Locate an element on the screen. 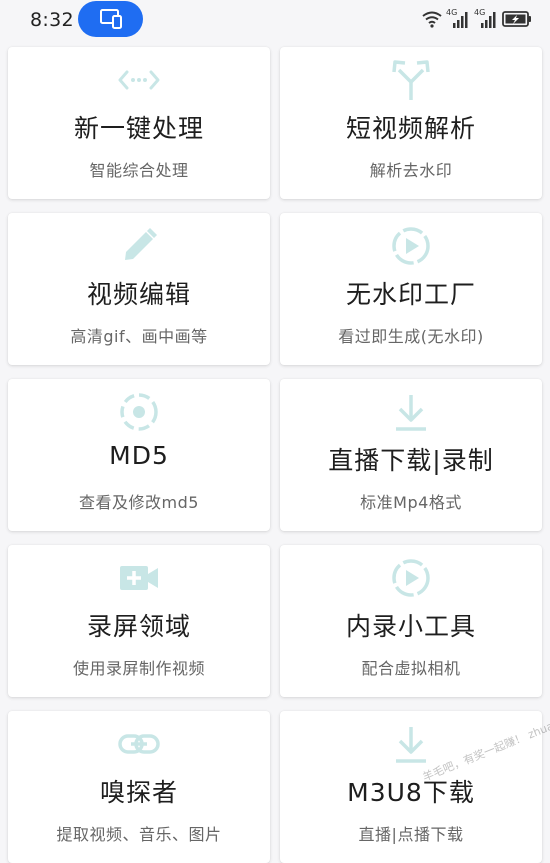 The width and height of the screenshot is (550, 863). card-short-video-parse: 短视频解析 解析去水印 is located at coordinates (411, 123).